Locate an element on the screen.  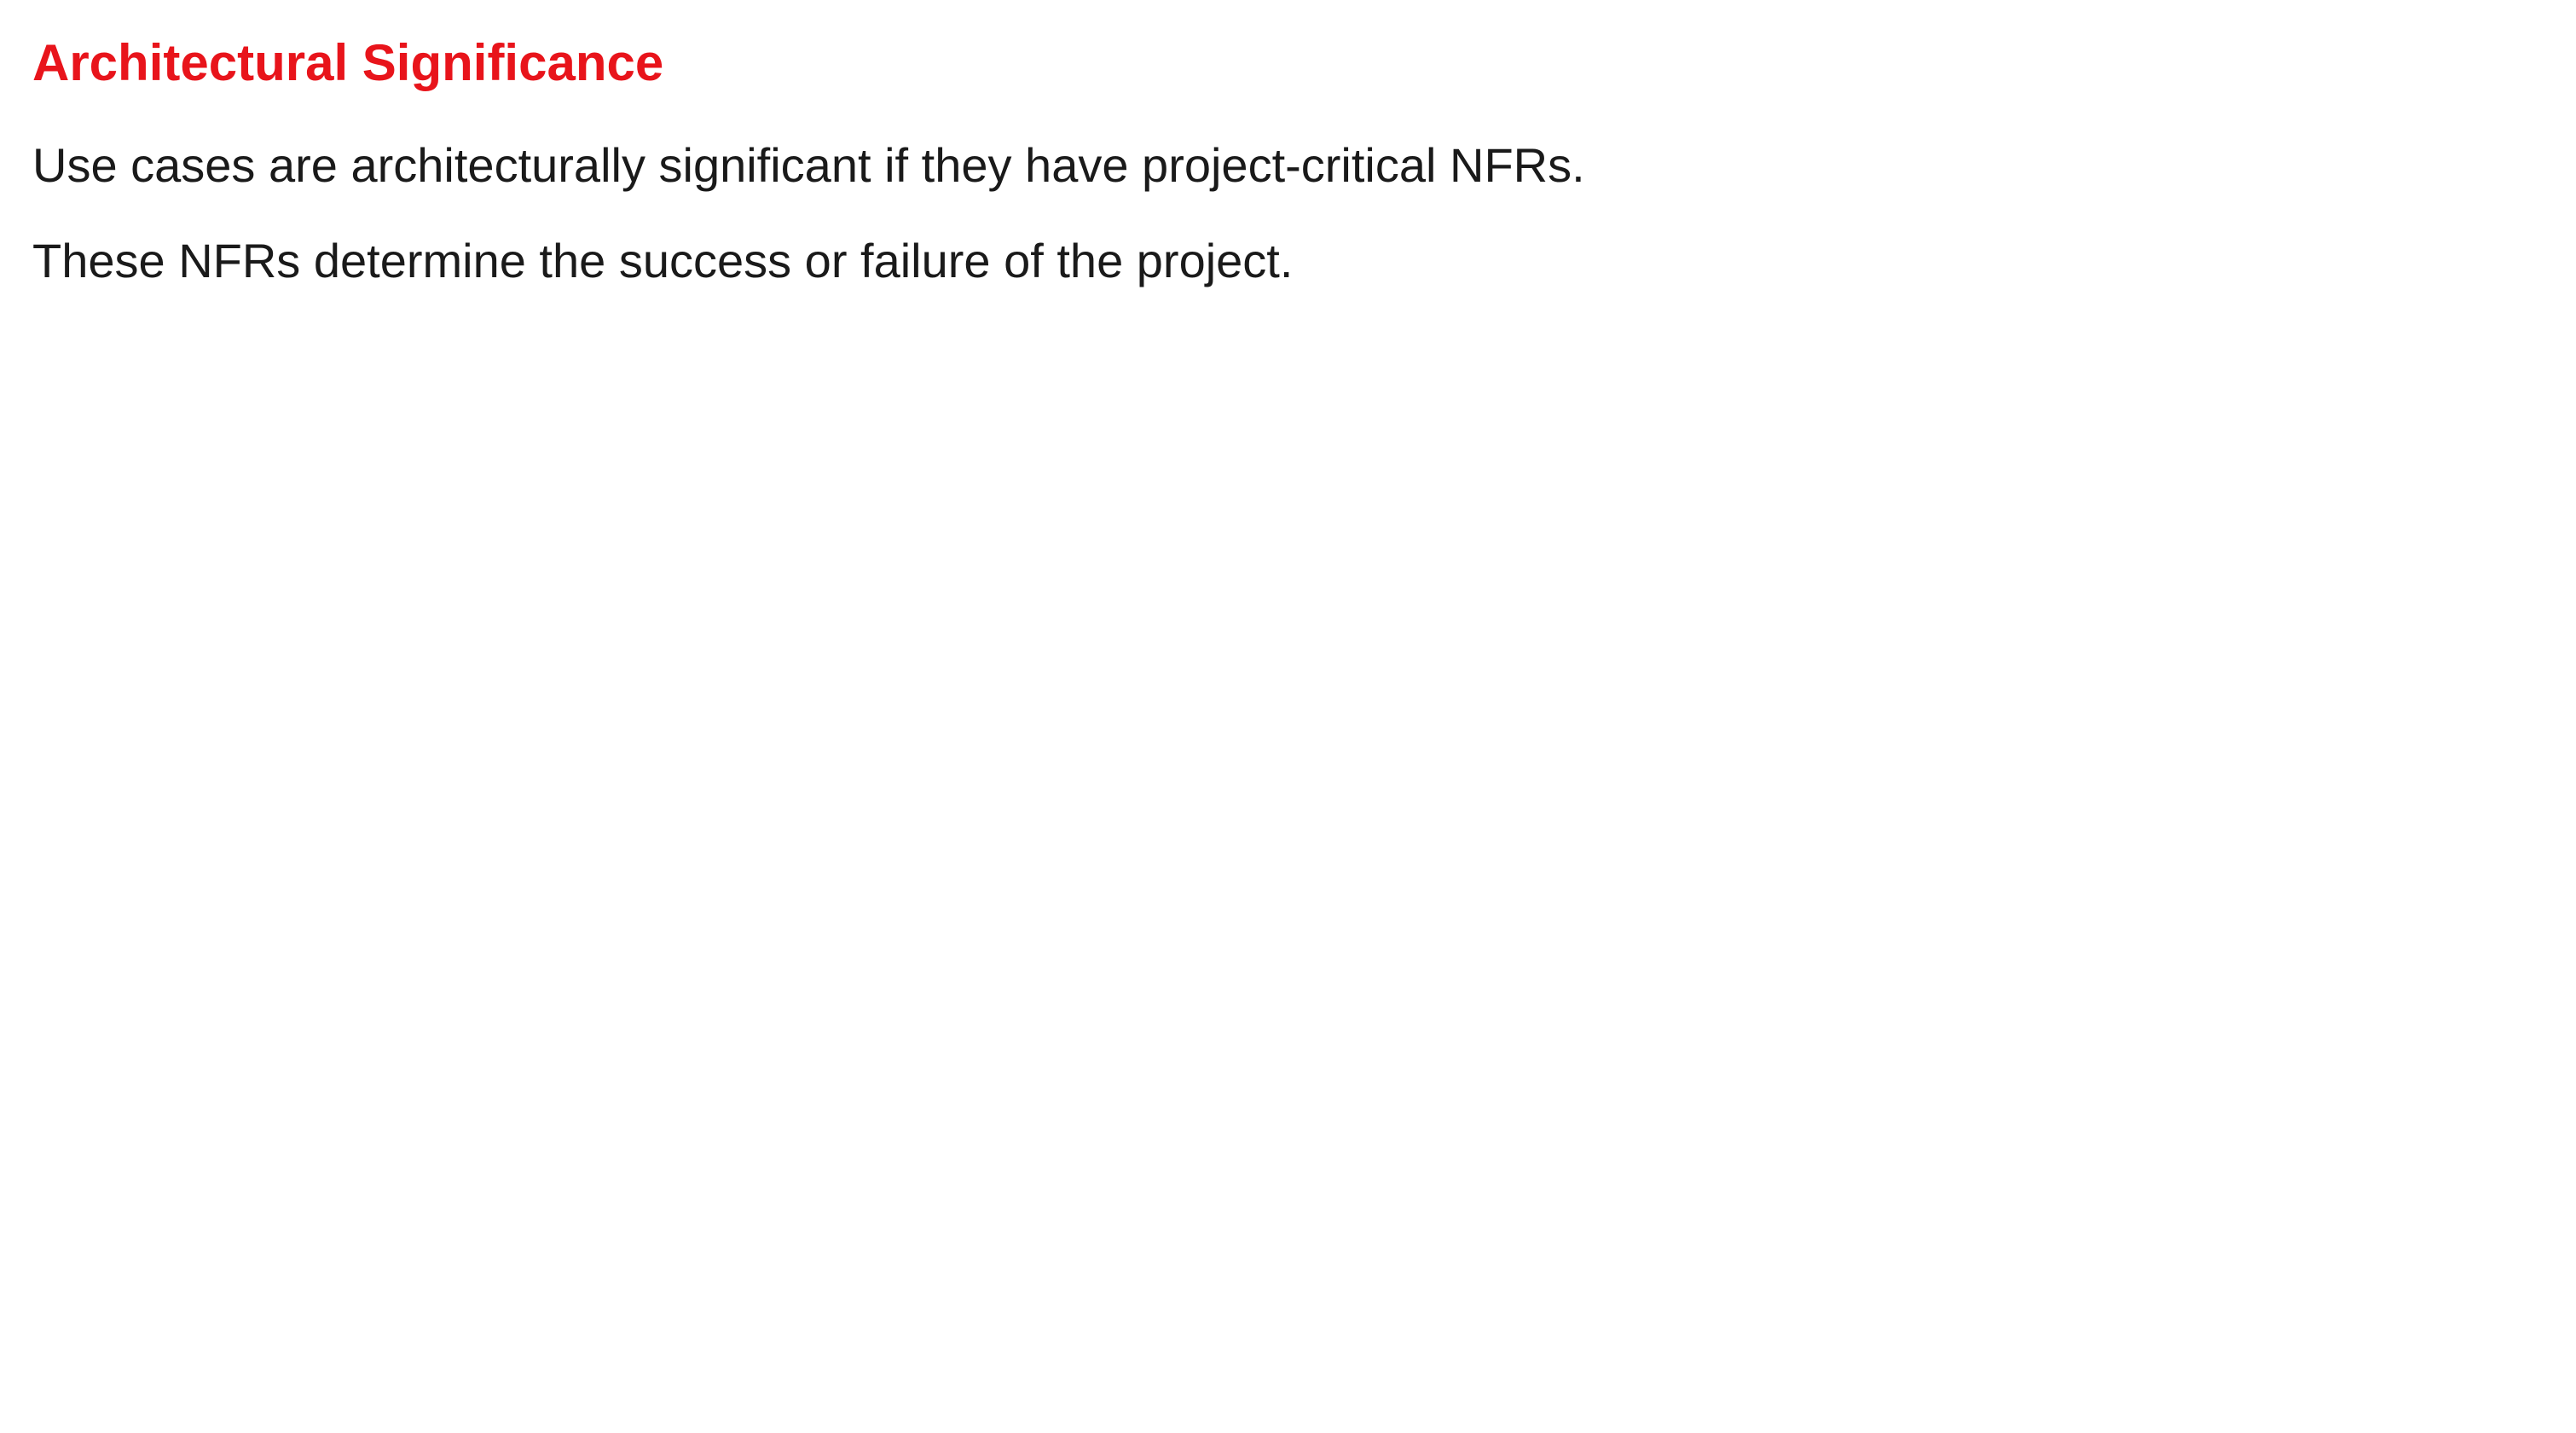
slide-title: Architectural Significance is located at coordinates (348, 62).